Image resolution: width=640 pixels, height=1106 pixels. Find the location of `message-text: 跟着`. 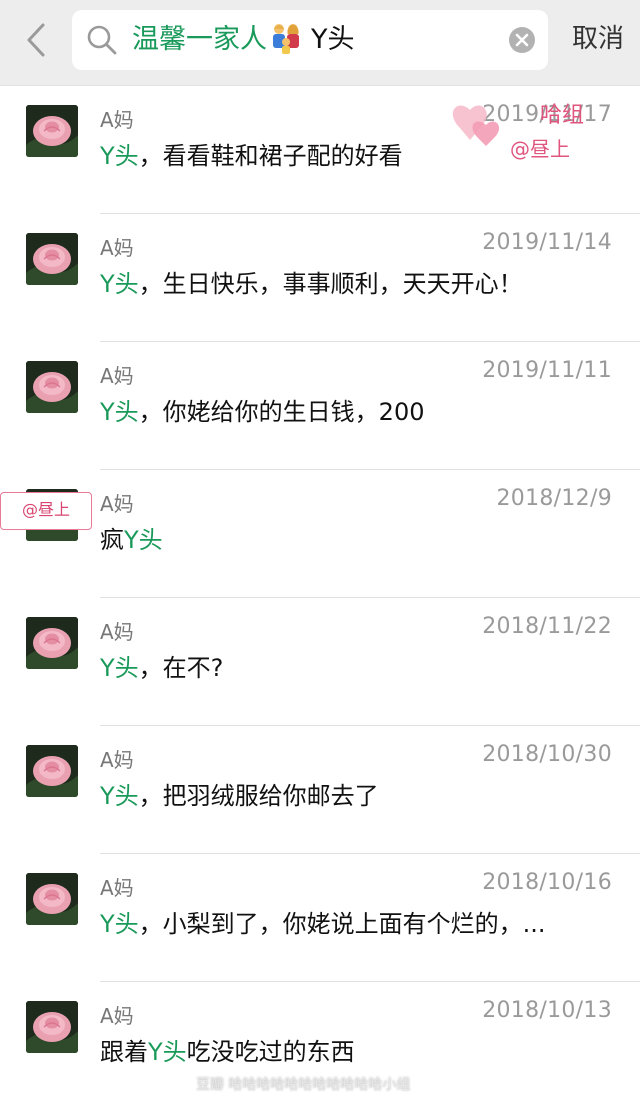

message-text: 跟着 is located at coordinates (124, 1052).